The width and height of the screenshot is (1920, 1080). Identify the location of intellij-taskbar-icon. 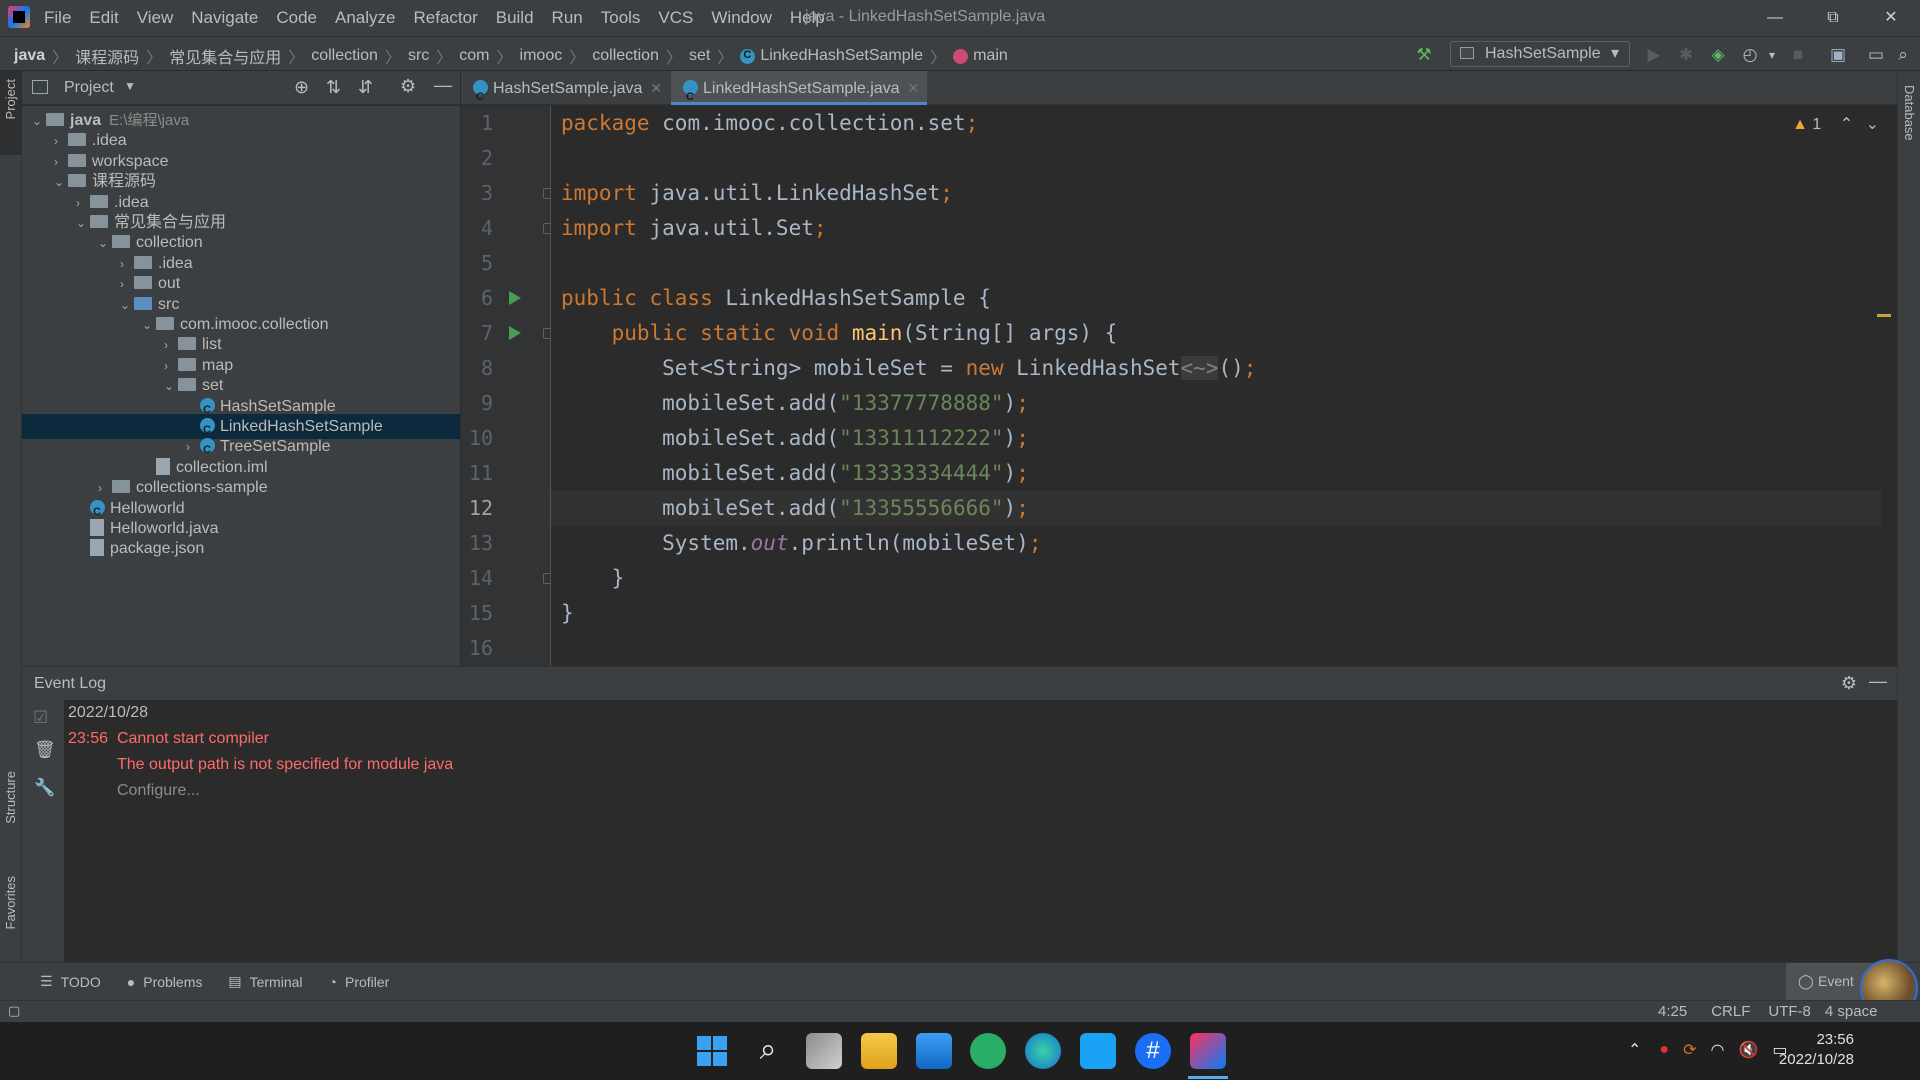
(1208, 1051).